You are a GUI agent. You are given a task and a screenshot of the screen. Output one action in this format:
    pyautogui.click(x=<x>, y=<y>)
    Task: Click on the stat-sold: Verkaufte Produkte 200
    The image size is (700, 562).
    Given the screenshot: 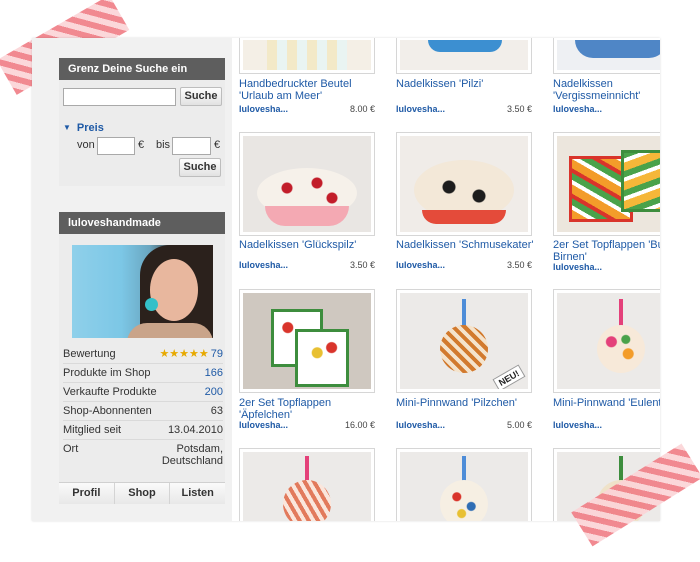 What is the action you would take?
    pyautogui.click(x=143, y=392)
    